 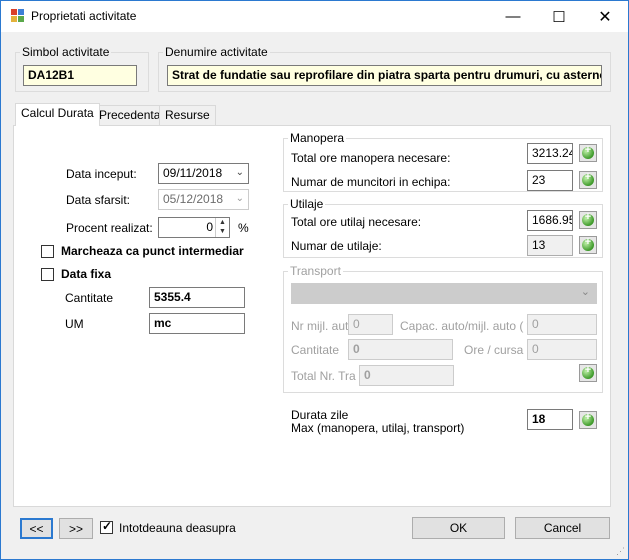 What do you see at coordinates (562, 324) in the screenshot?
I see `capac-field: 0` at bounding box center [562, 324].